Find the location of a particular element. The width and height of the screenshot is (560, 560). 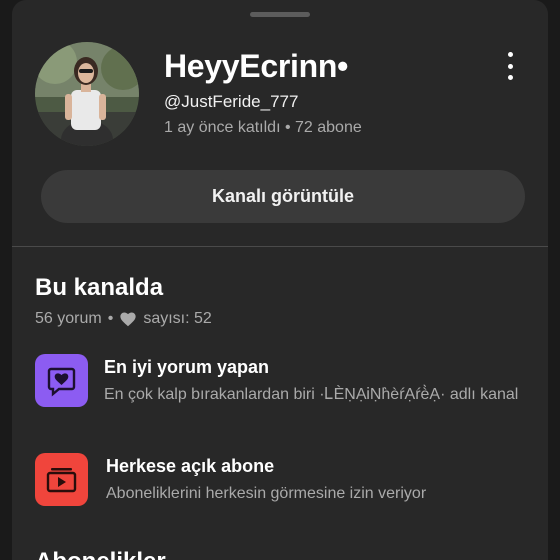

heart-count: sayısı: 52 is located at coordinates (177, 318).